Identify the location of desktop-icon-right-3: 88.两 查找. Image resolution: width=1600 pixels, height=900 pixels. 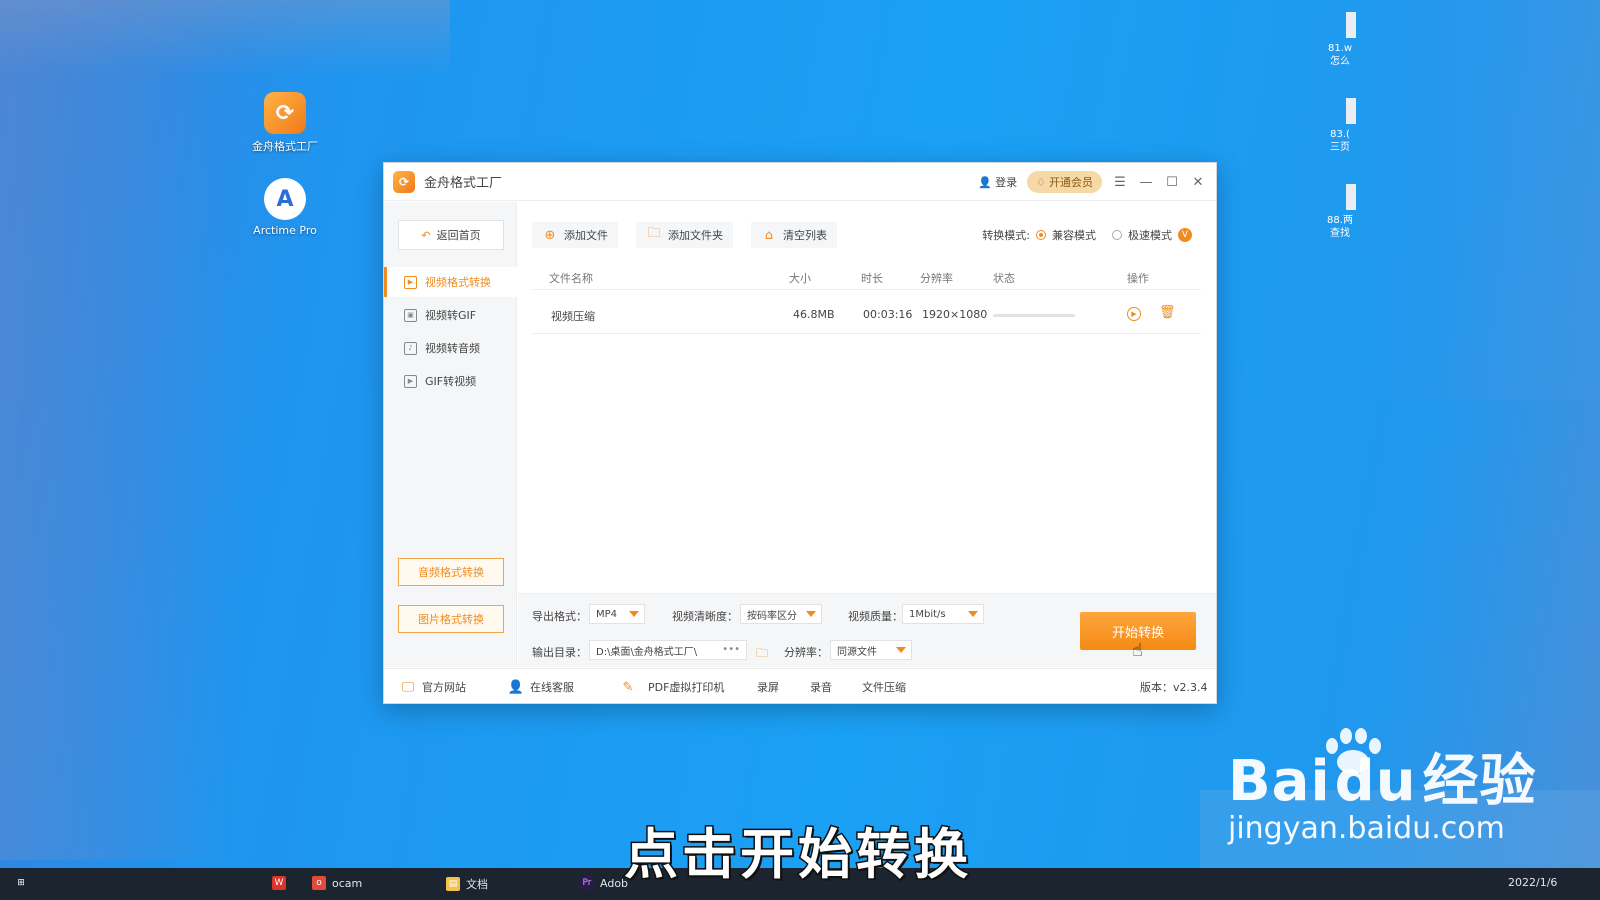
(1340, 212).